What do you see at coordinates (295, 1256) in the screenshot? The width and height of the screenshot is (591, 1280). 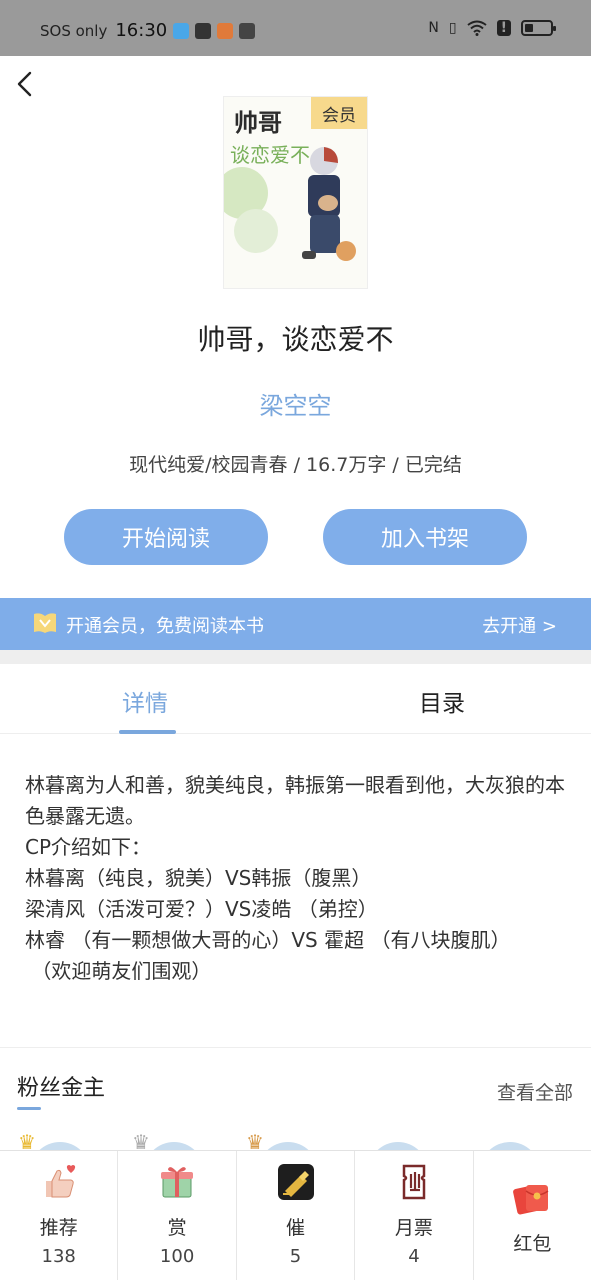 I see `urge-count: 5` at bounding box center [295, 1256].